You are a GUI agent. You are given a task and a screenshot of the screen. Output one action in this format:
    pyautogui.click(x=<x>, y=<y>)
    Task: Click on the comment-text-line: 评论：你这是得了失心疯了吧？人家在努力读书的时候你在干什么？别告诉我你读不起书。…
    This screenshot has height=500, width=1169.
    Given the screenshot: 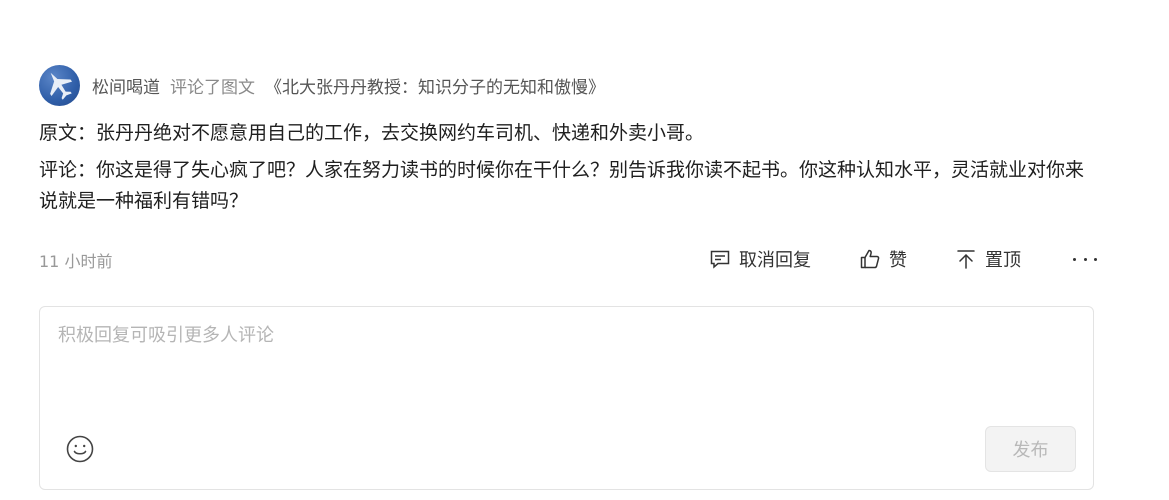 What is the action you would take?
    pyautogui.click(x=562, y=185)
    